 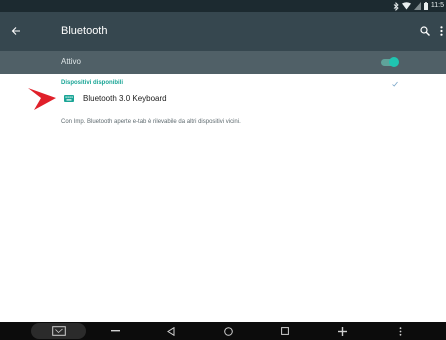 I want to click on volume-up-icon, so click(x=342, y=331).